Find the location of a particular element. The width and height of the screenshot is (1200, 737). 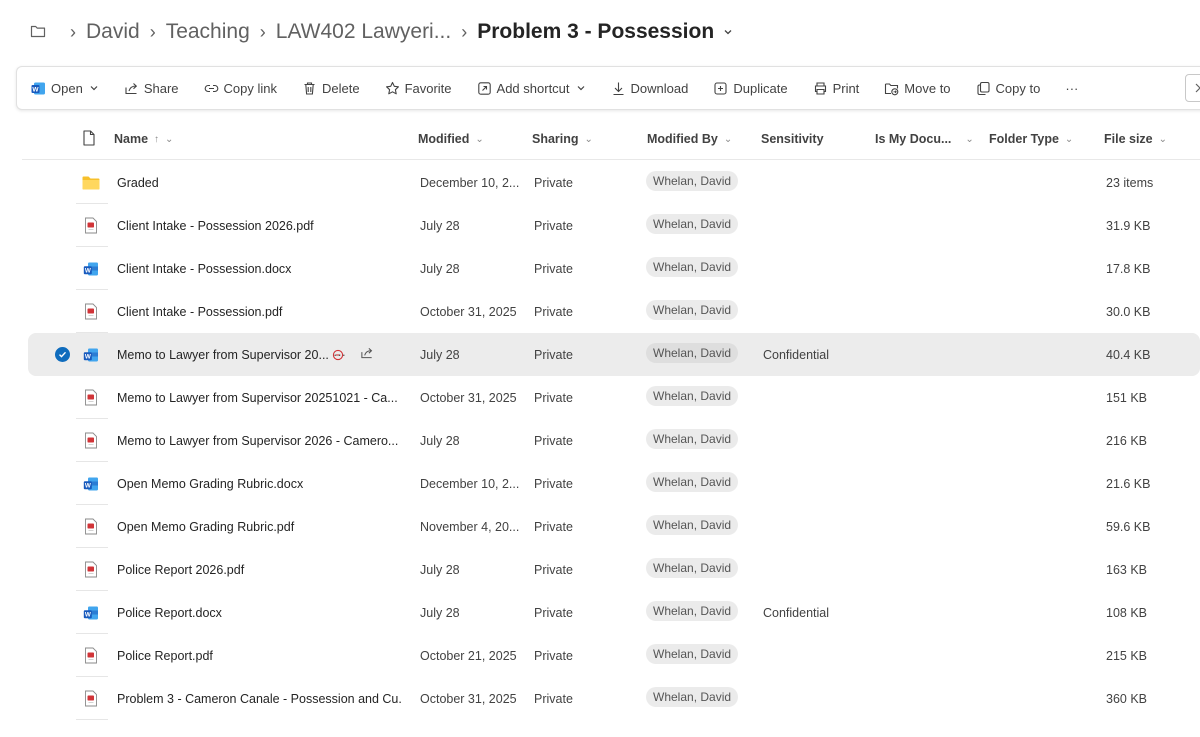

column-header-sensitivity: Sensitivity is located at coordinates (792, 139).